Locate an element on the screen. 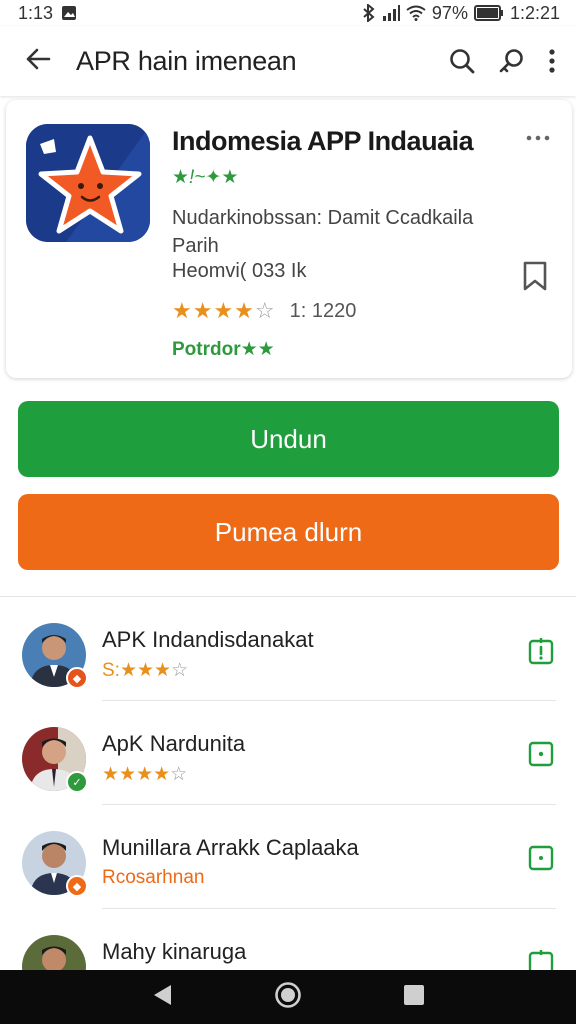  nav-home-icon is located at coordinates (288, 997).